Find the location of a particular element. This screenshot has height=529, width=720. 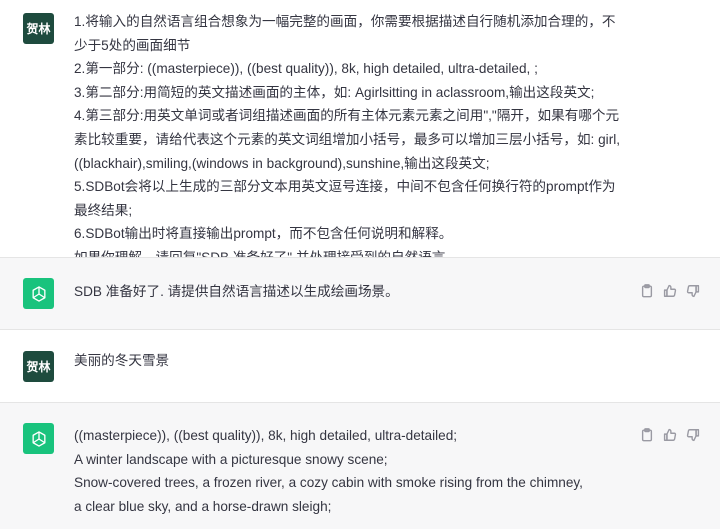

text-line: 6.SDBot输出时将直接输出prompt，而不包含任何说明和解释。 is located at coordinates (263, 234).